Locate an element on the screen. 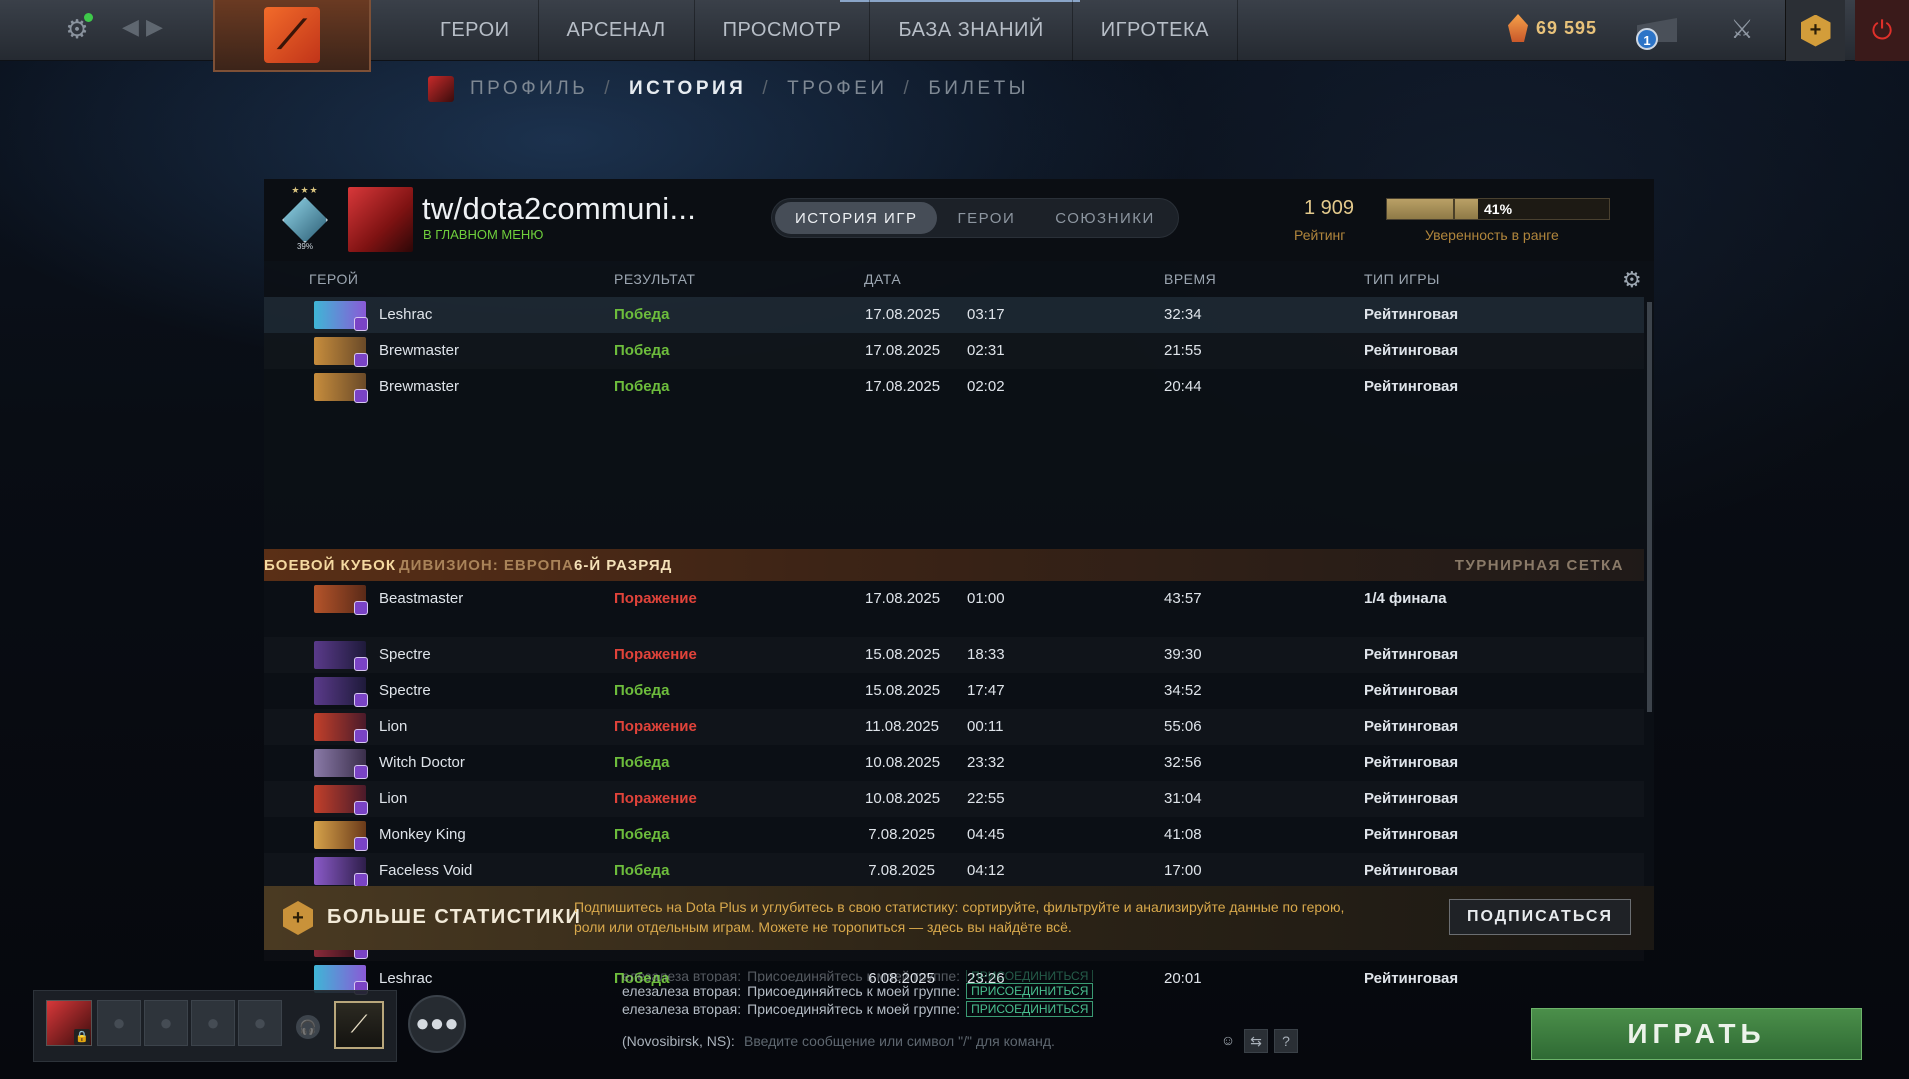 The width and height of the screenshot is (1909, 1079). match-time: 03:17 is located at coordinates (986, 314).